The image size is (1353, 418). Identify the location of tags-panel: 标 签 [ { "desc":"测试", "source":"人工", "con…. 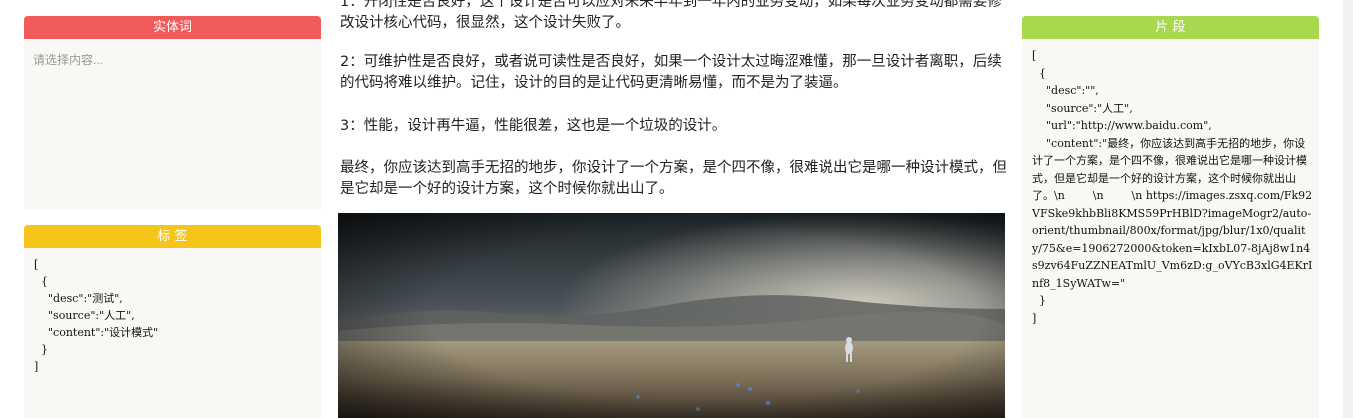
(172, 321).